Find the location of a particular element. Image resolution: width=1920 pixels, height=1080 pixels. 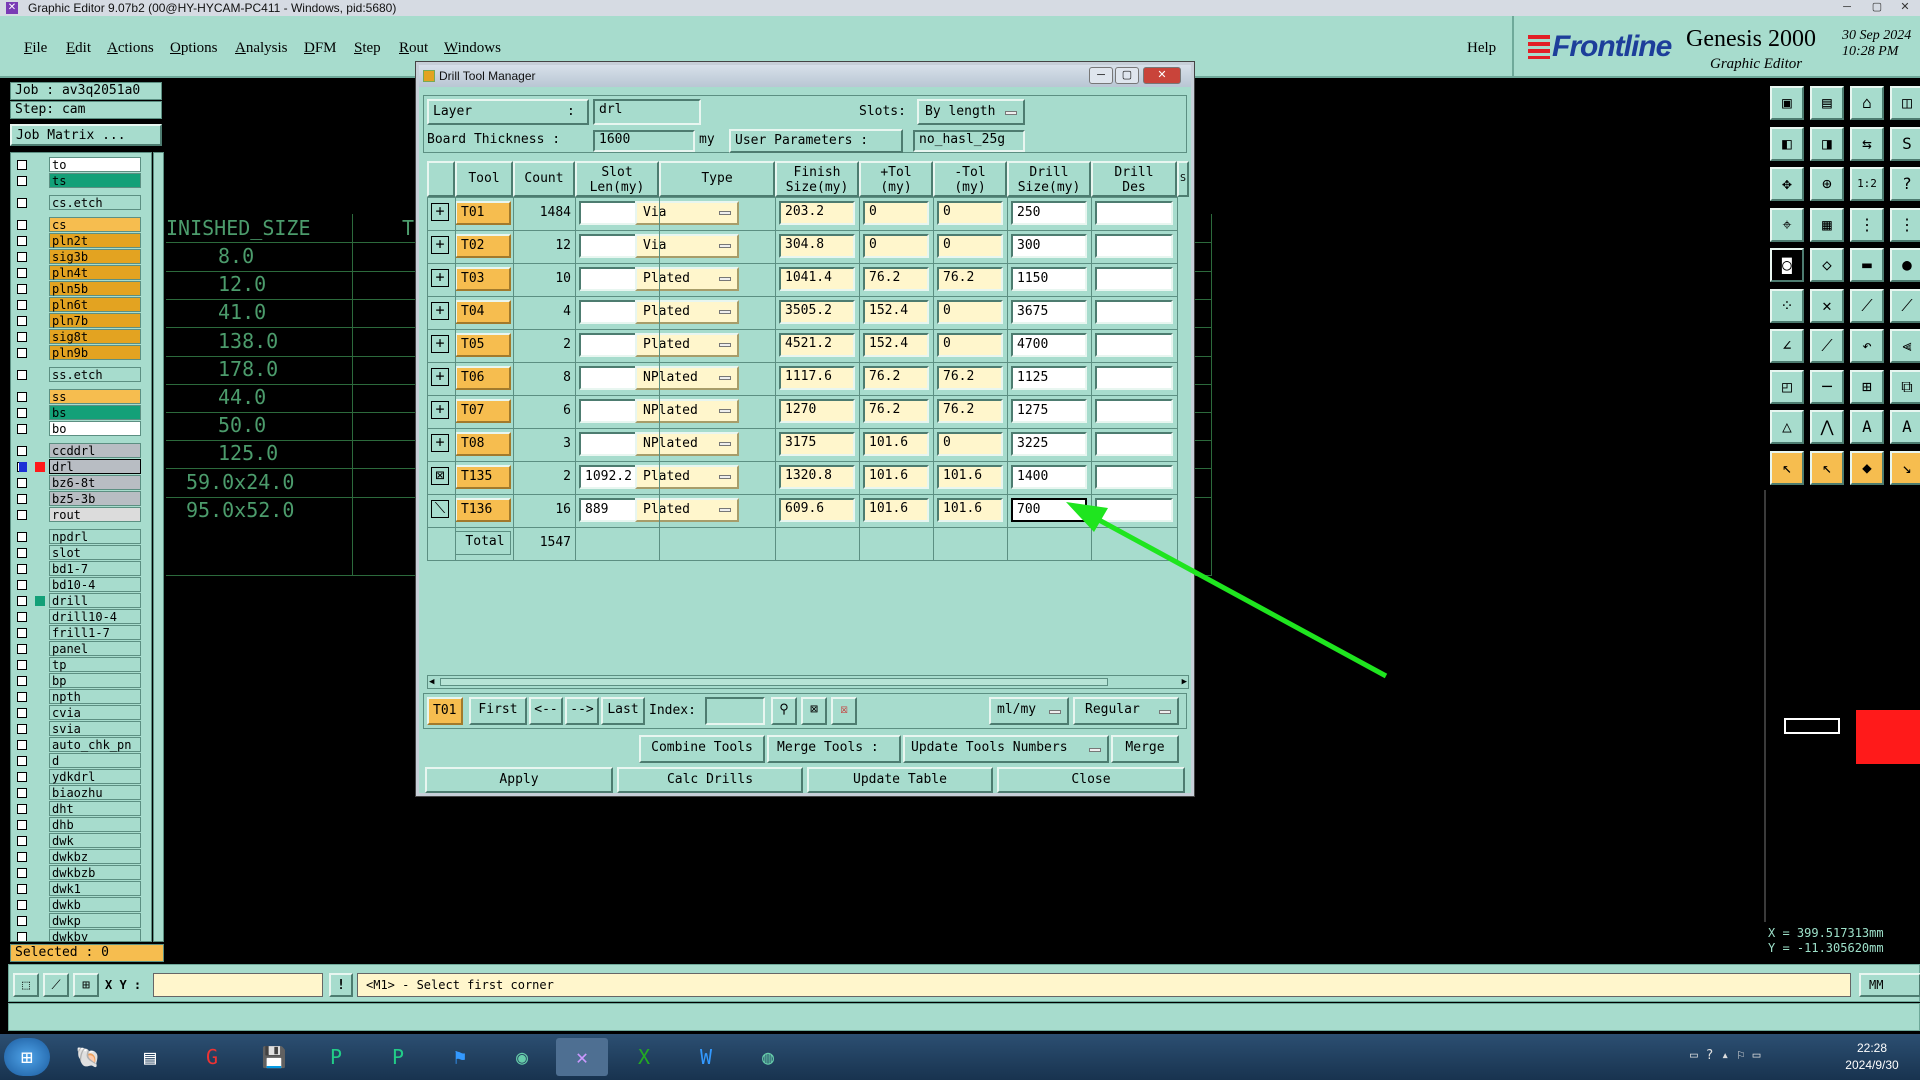

menu-actions: Actions is located at coordinates (130, 48).